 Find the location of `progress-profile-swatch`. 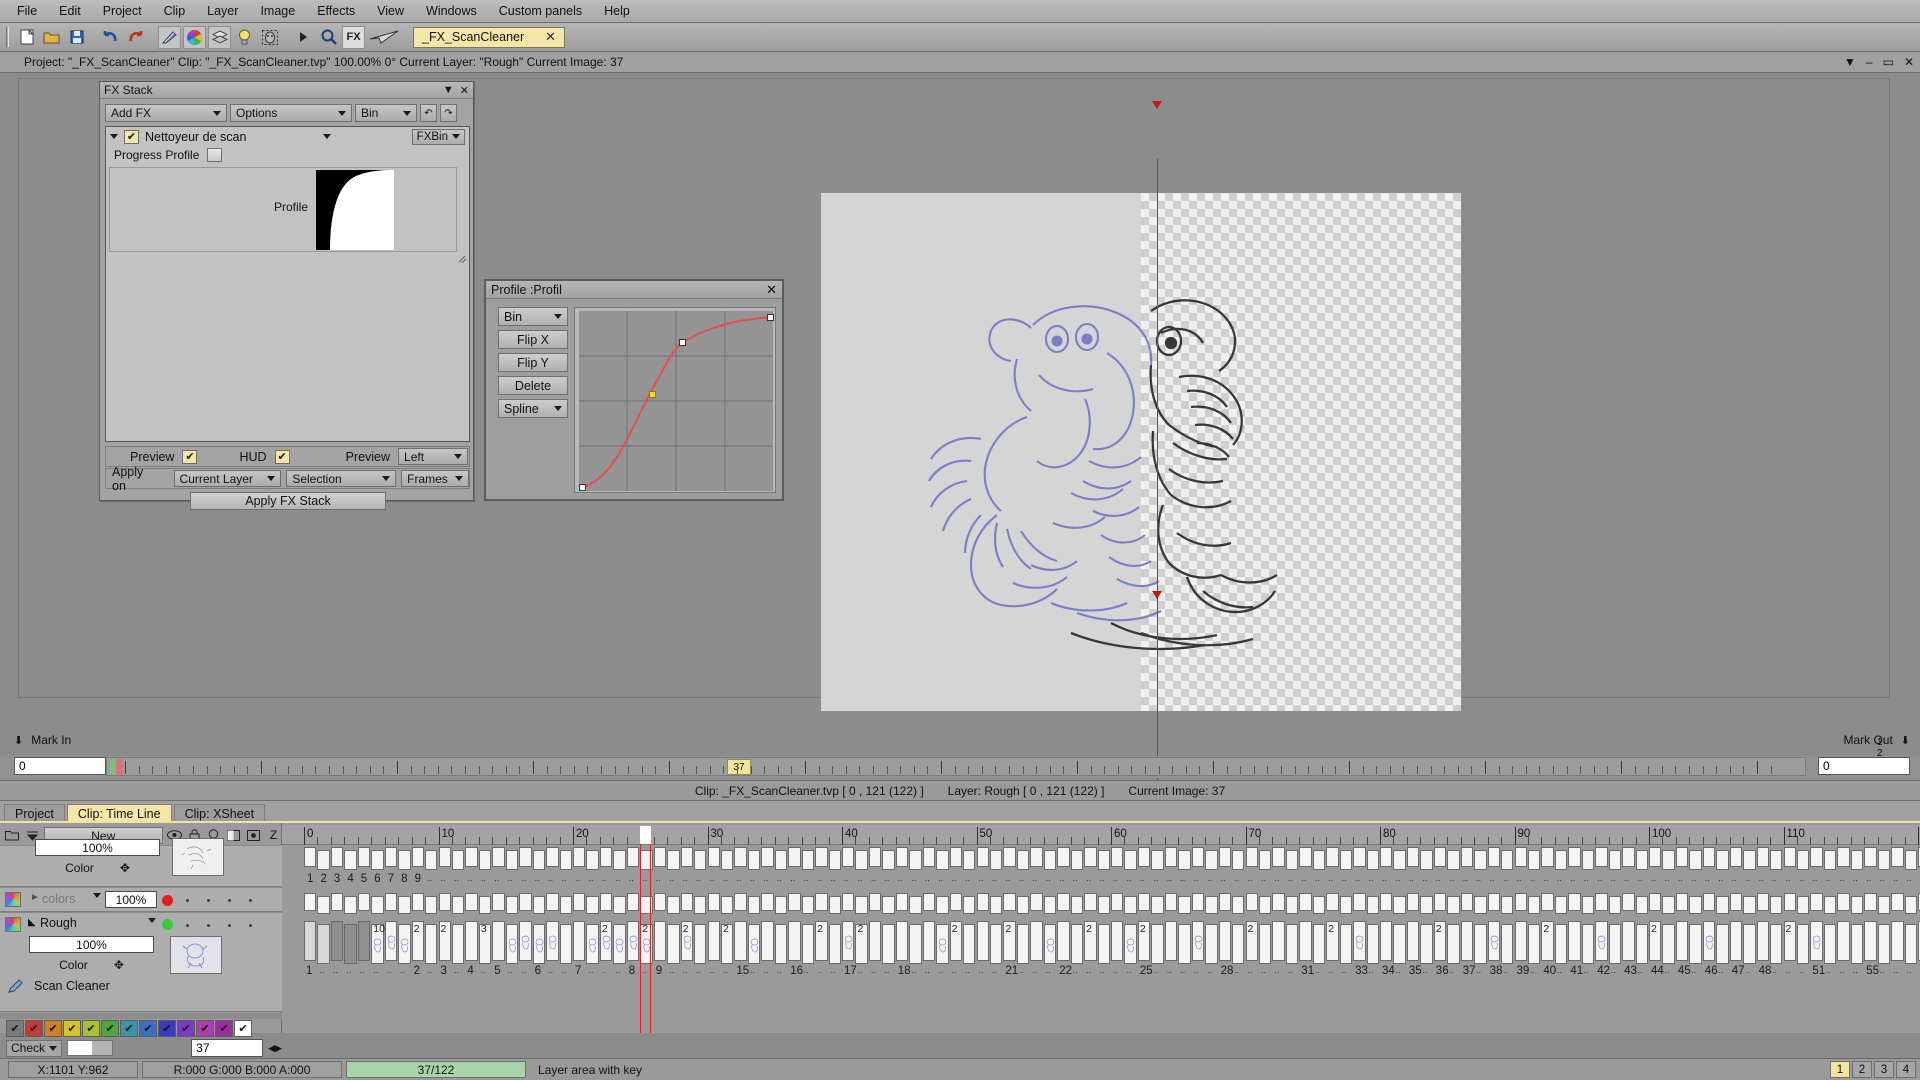

progress-profile-swatch is located at coordinates (215, 155).